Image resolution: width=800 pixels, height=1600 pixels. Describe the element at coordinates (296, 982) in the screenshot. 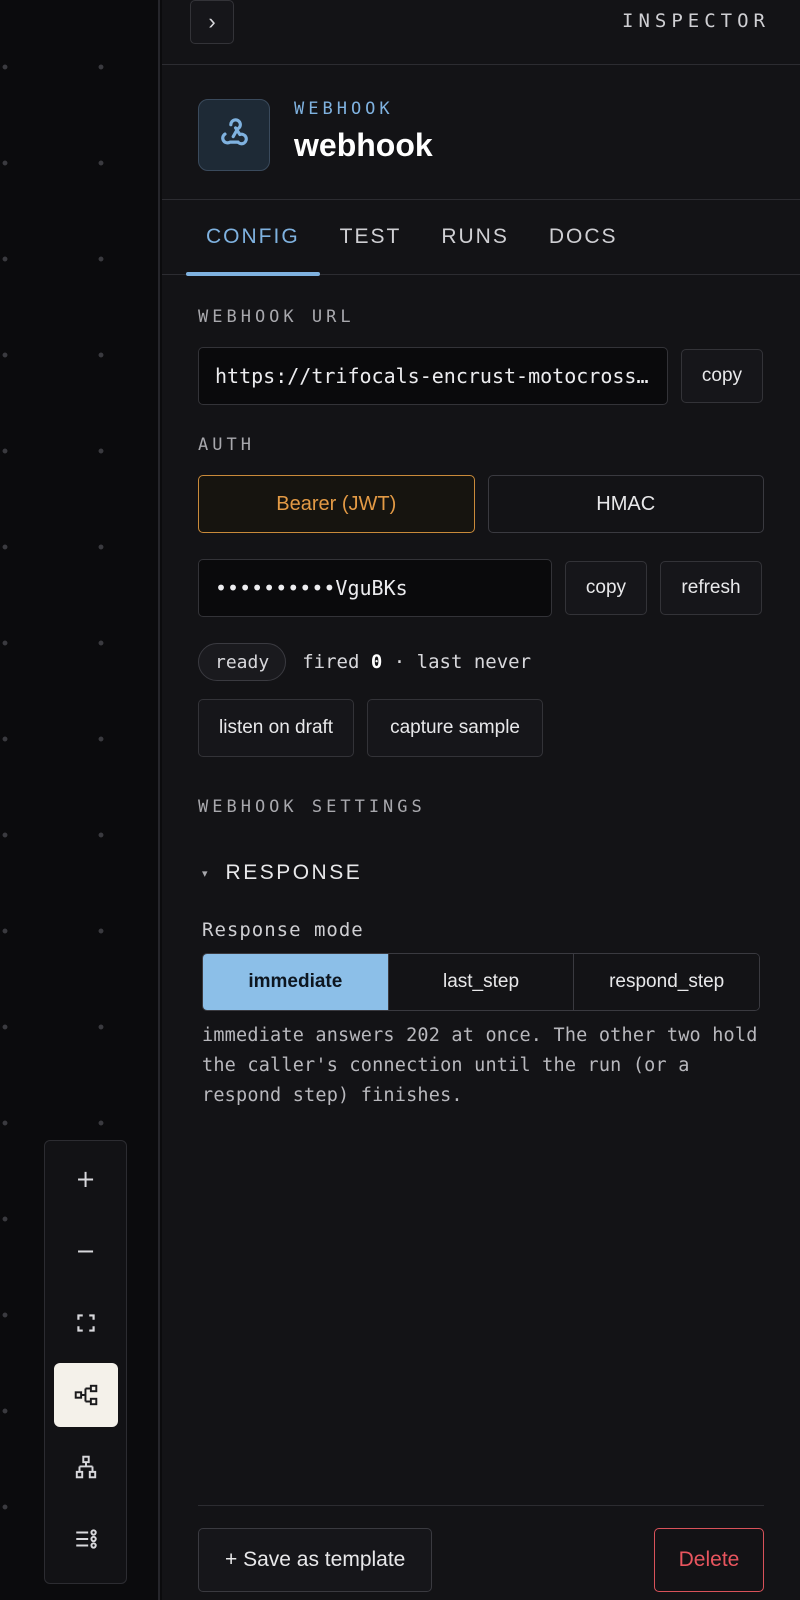

I see `mode-immediate: immediate` at that location.